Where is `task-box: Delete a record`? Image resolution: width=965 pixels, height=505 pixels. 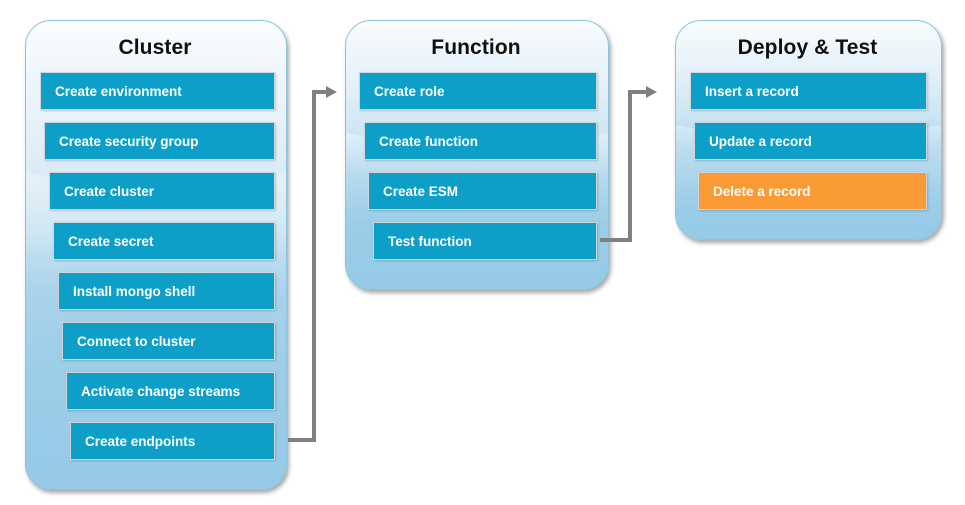 task-box: Delete a record is located at coordinates (812, 191).